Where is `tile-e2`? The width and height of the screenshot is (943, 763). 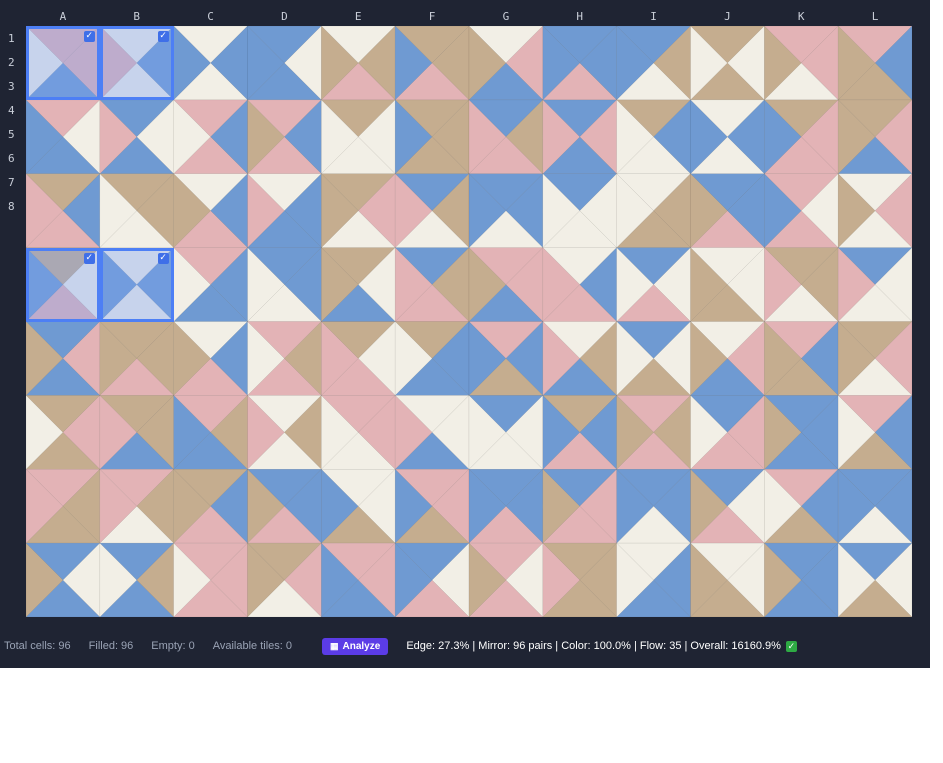 tile-e2 is located at coordinates (358, 137).